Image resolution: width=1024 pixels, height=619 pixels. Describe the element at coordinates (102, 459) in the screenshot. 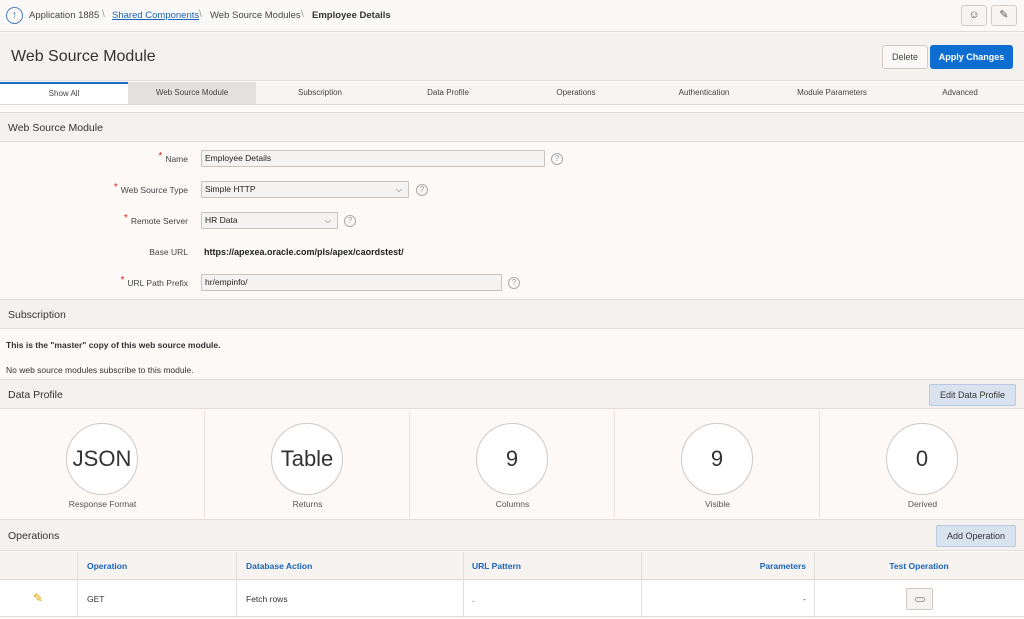

I see `stat-value: JSON` at that location.